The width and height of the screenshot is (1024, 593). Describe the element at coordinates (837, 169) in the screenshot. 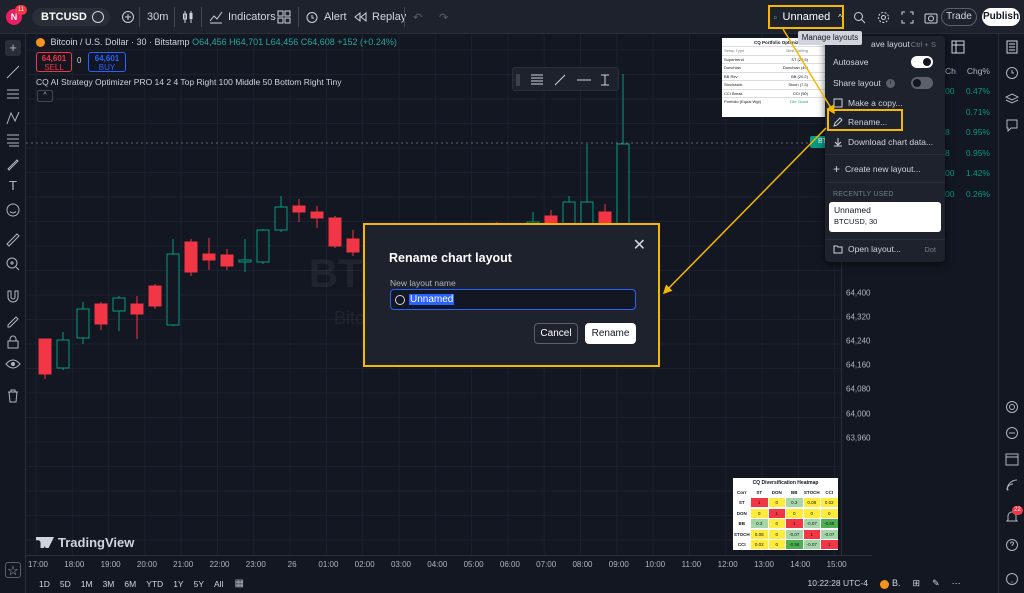

I see `plus-icon: +` at that location.